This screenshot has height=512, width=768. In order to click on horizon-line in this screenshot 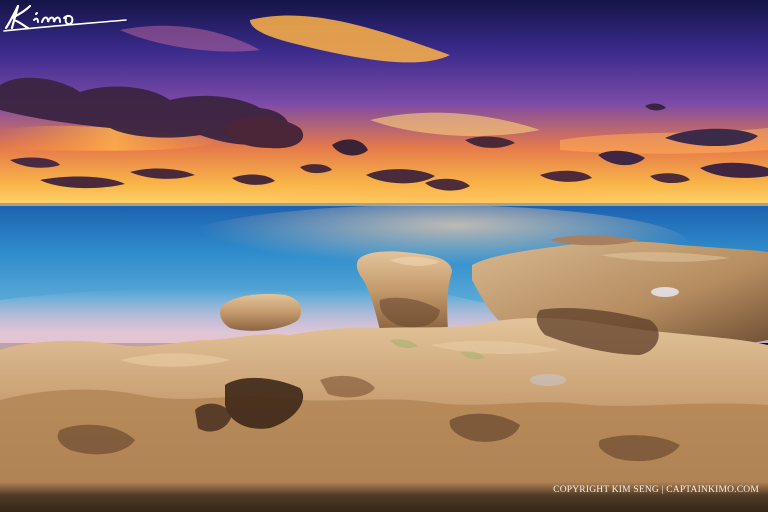, I will do `click(384, 204)`.